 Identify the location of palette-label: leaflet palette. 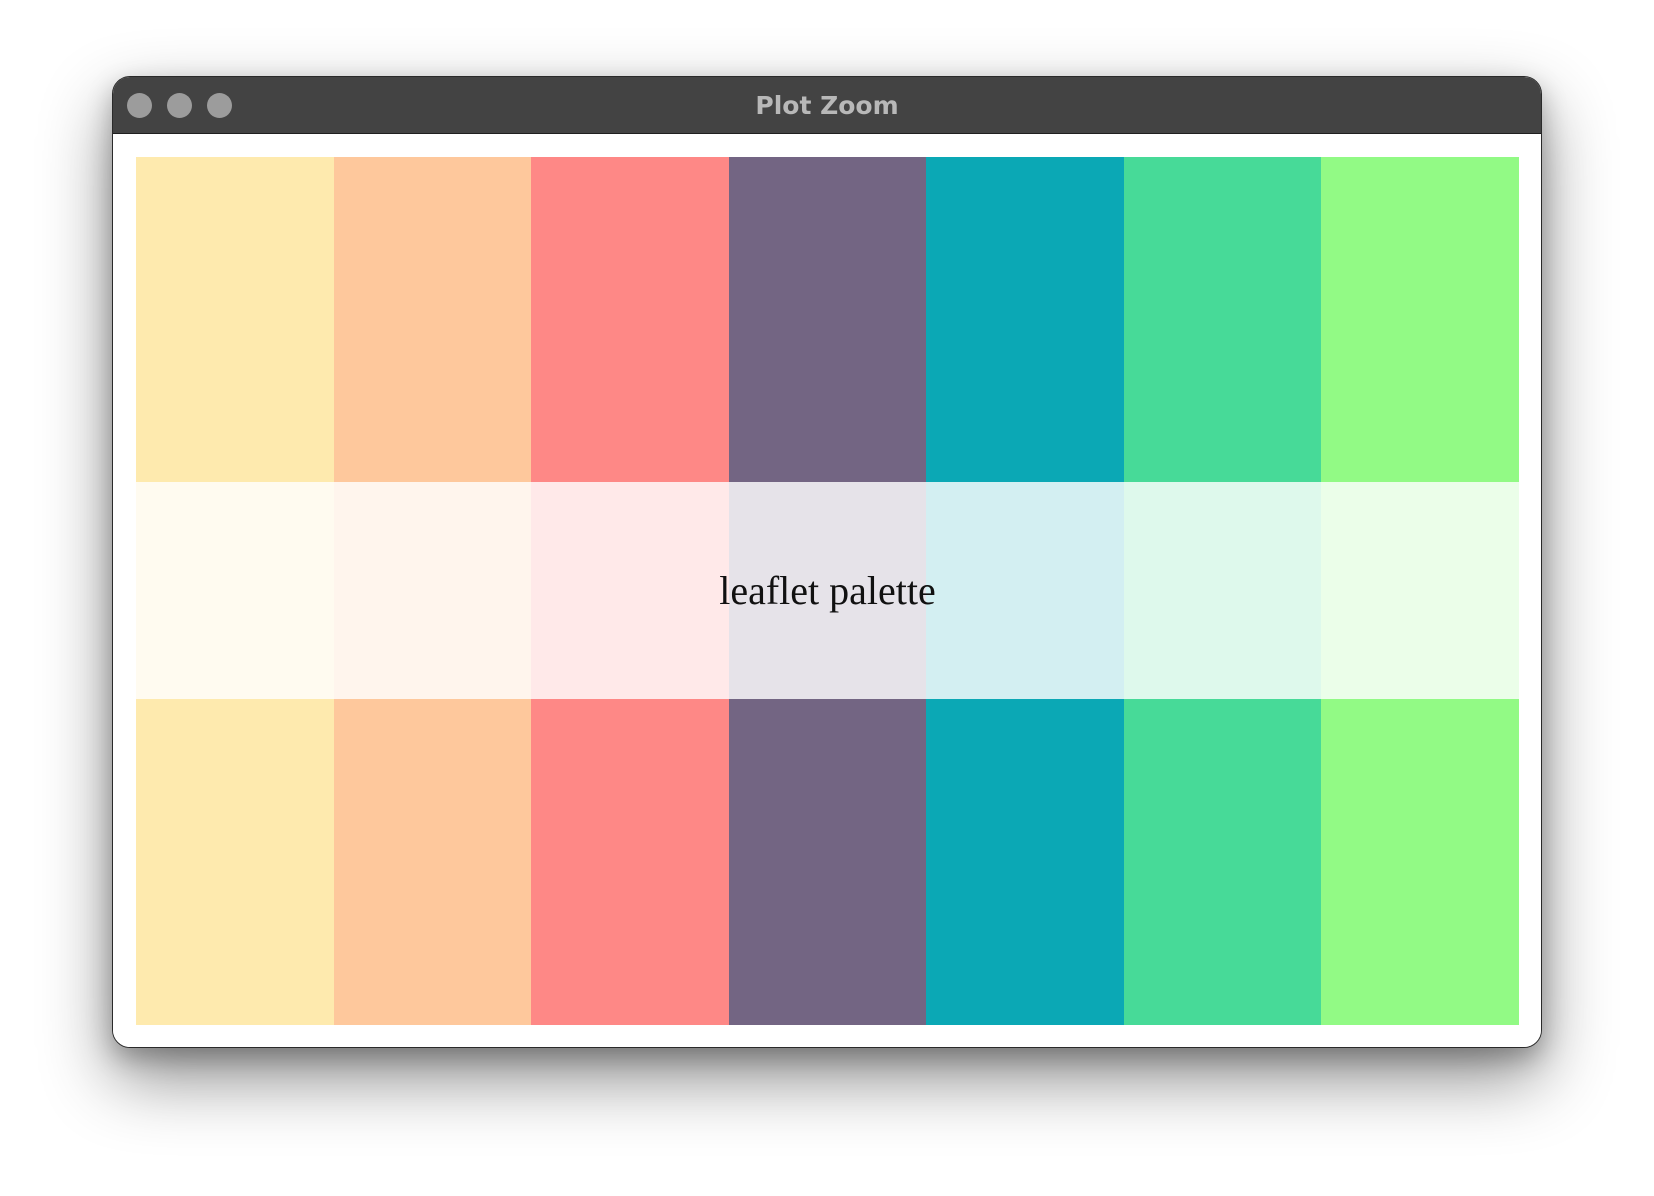
(827, 590).